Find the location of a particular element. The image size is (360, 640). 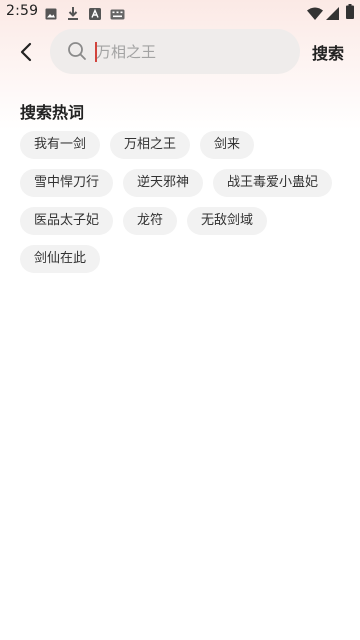

wifi-icon is located at coordinates (315, 14).